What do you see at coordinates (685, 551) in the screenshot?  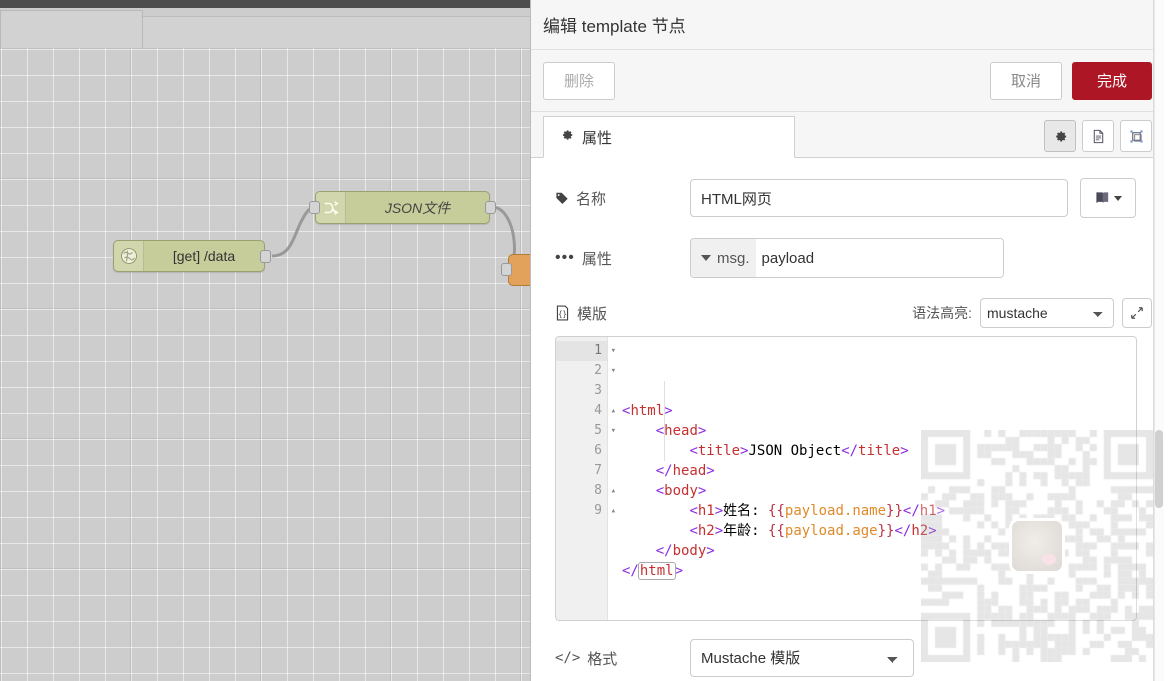 I see `code-line: </body>` at bounding box center [685, 551].